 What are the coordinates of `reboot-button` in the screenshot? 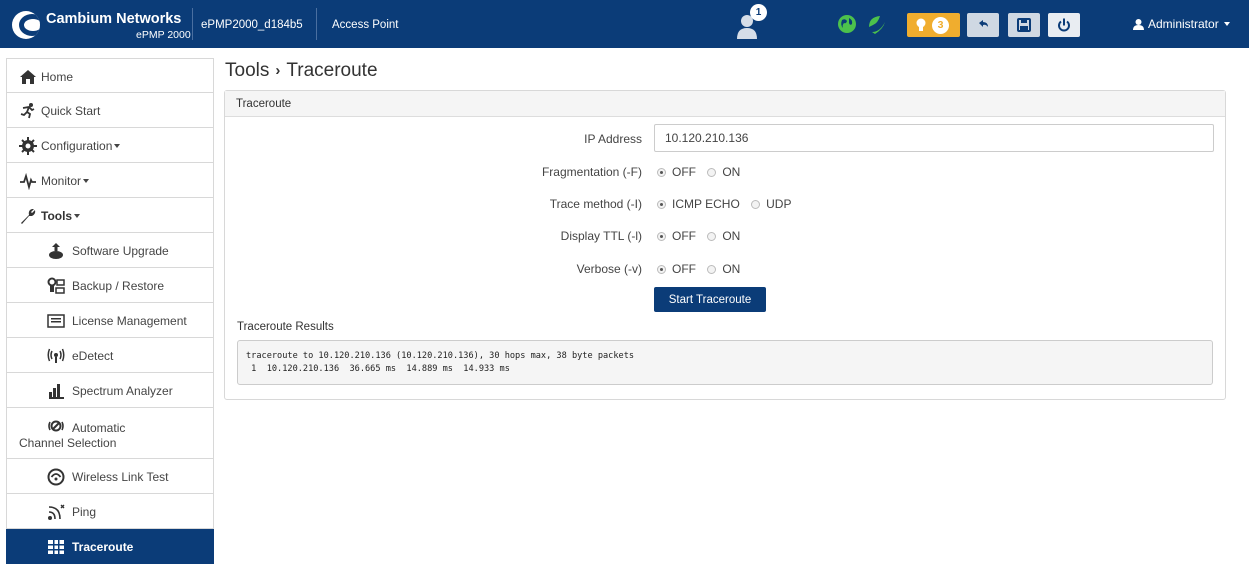 It's located at (1064, 25).